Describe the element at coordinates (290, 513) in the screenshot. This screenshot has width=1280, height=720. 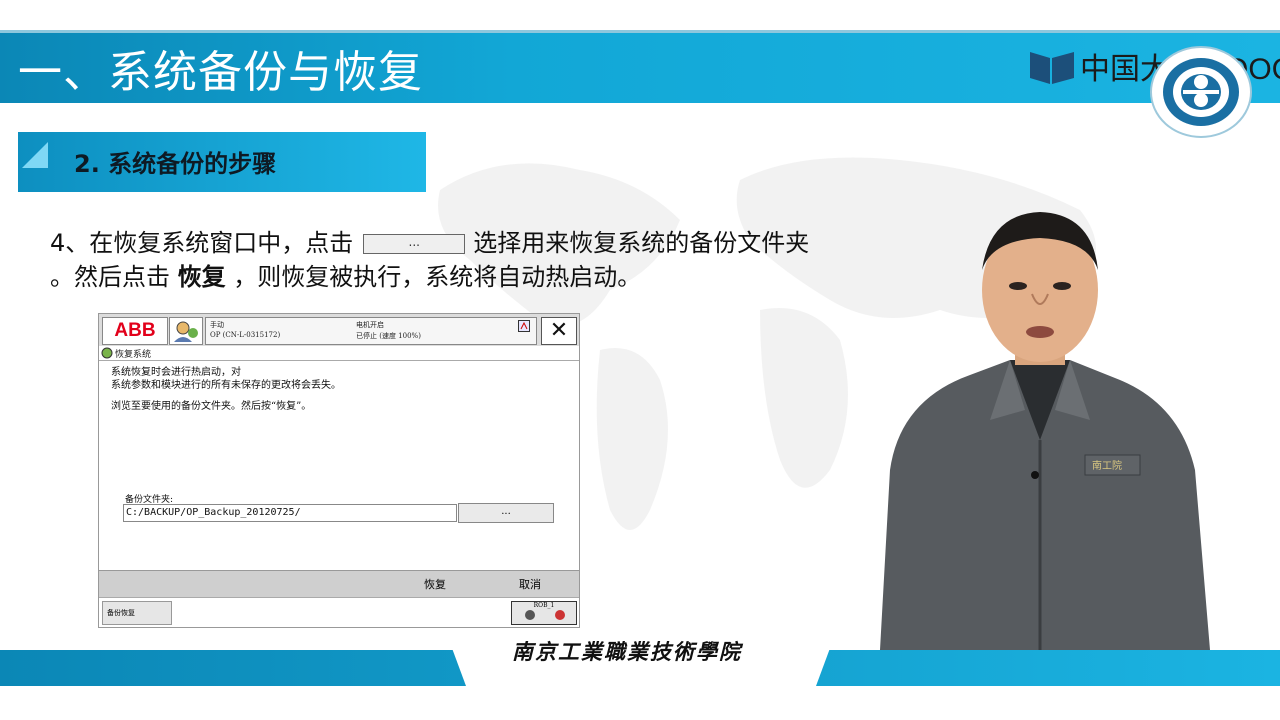
I see `backup-folder-field: C:/BACKUP/OP_Backup_20120725/` at that location.